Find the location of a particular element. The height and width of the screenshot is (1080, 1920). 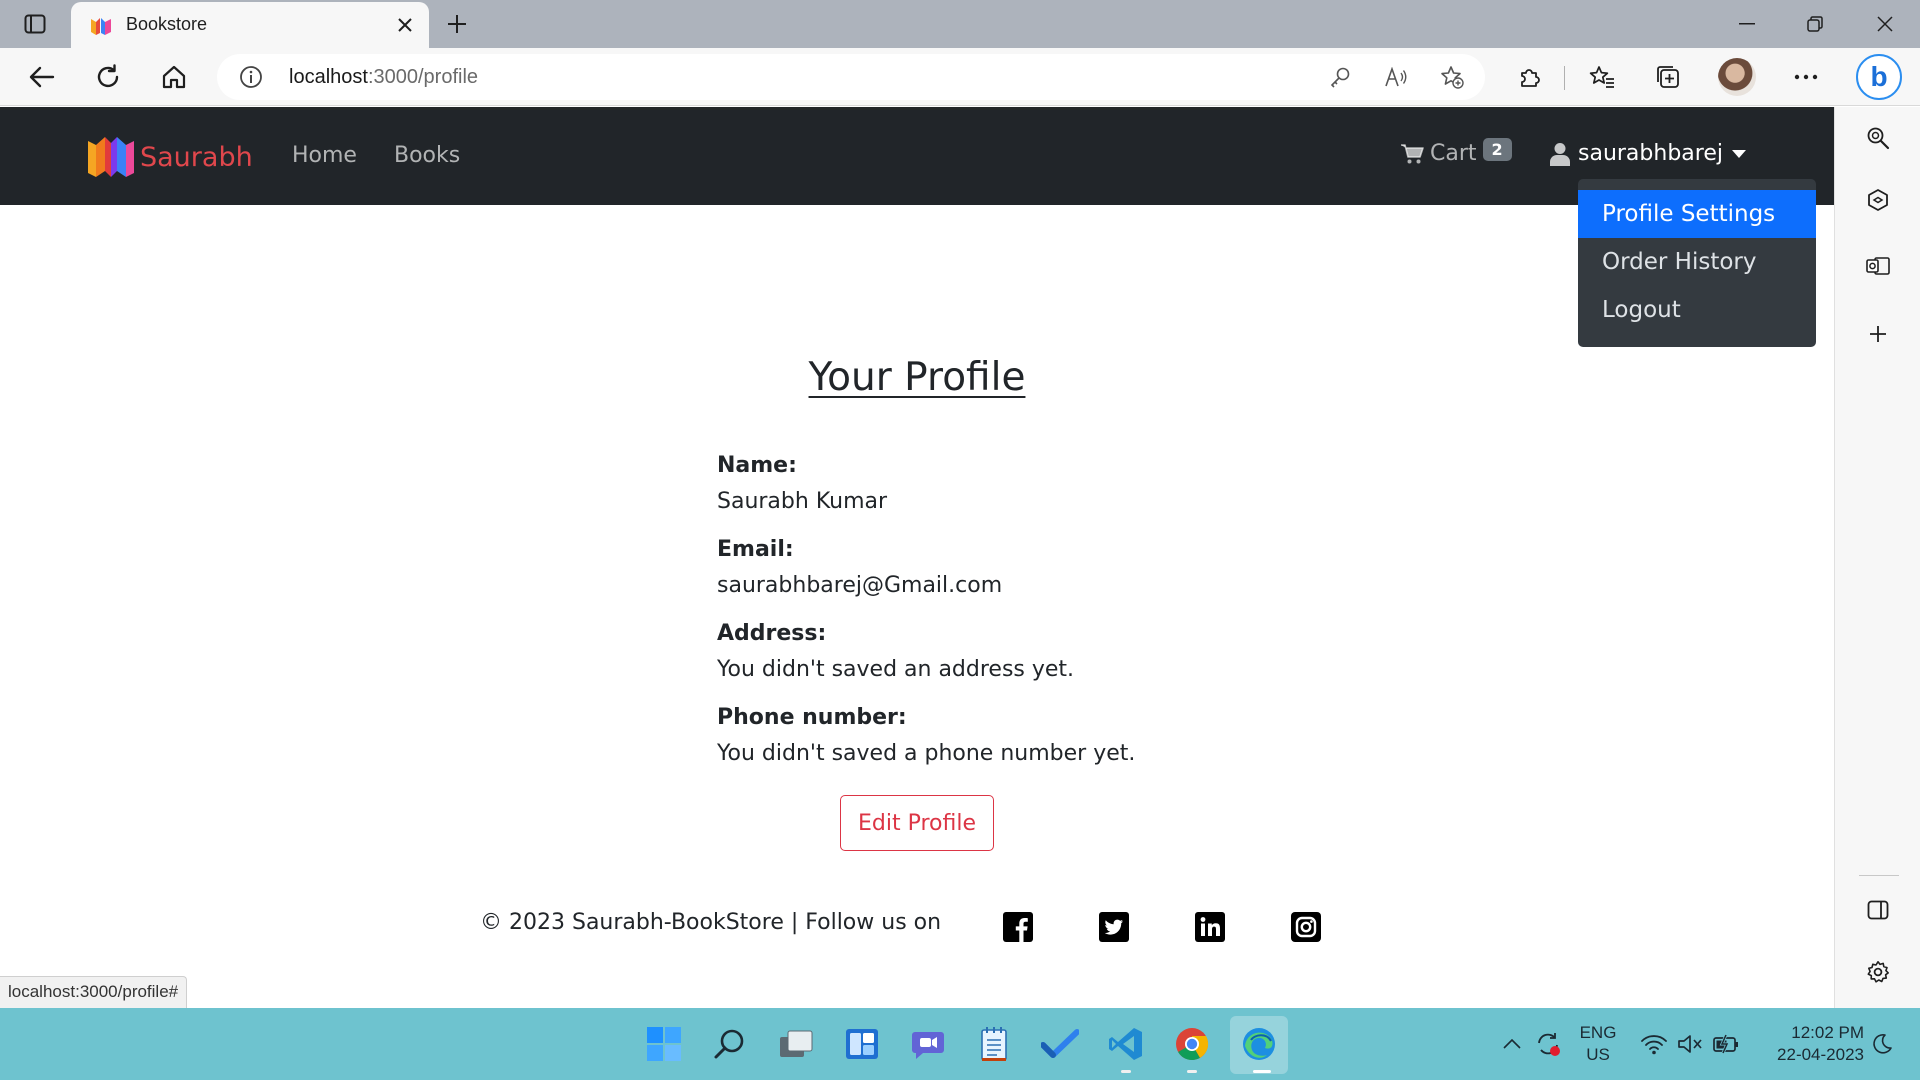

add-favorite-icon is located at coordinates (1452, 77).